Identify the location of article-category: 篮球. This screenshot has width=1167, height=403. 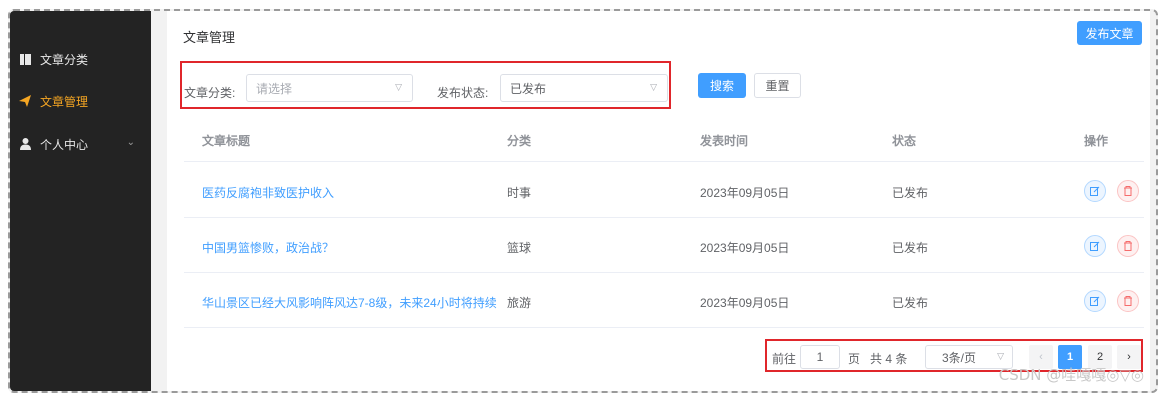
(519, 248).